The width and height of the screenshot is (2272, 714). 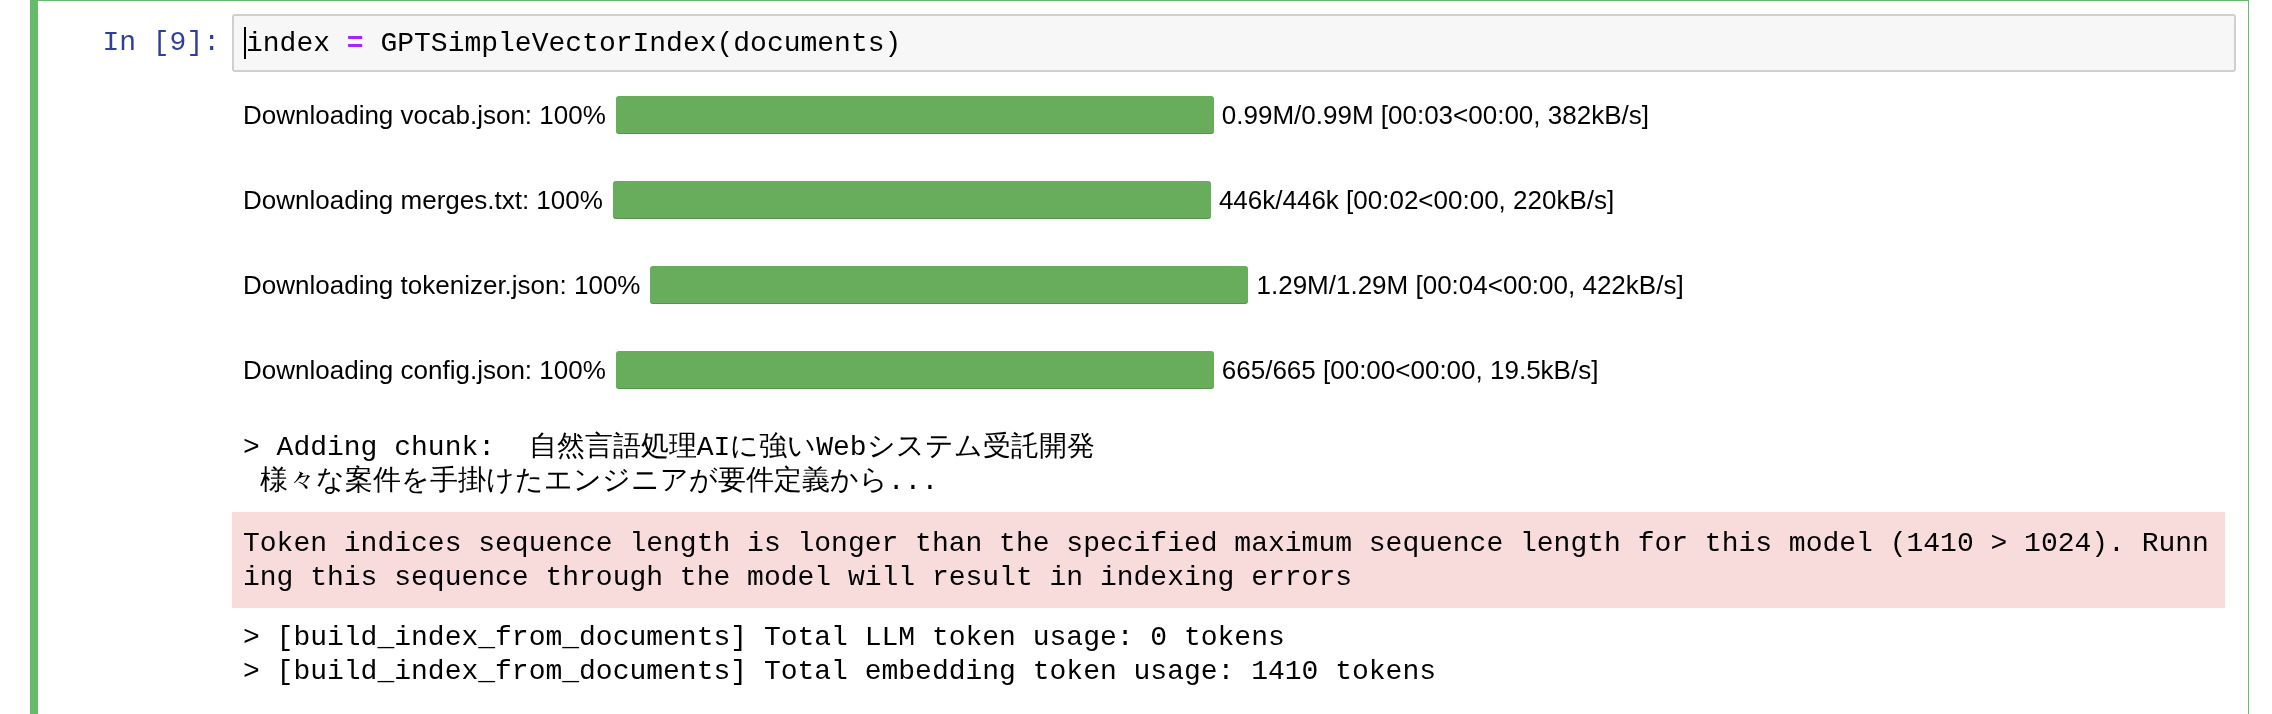 What do you see at coordinates (424, 115) in the screenshot?
I see `progress-label: Downloading vocab.json: 100%` at bounding box center [424, 115].